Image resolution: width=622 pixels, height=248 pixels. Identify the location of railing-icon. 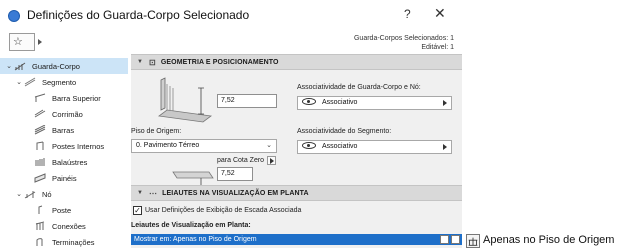
(20, 66).